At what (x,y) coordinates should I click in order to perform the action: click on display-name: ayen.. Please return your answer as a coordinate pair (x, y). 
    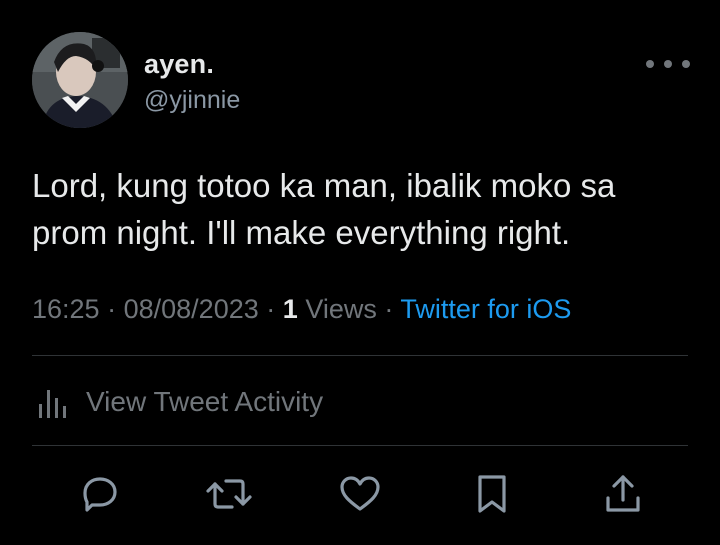
    Looking at the image, I should click on (179, 64).